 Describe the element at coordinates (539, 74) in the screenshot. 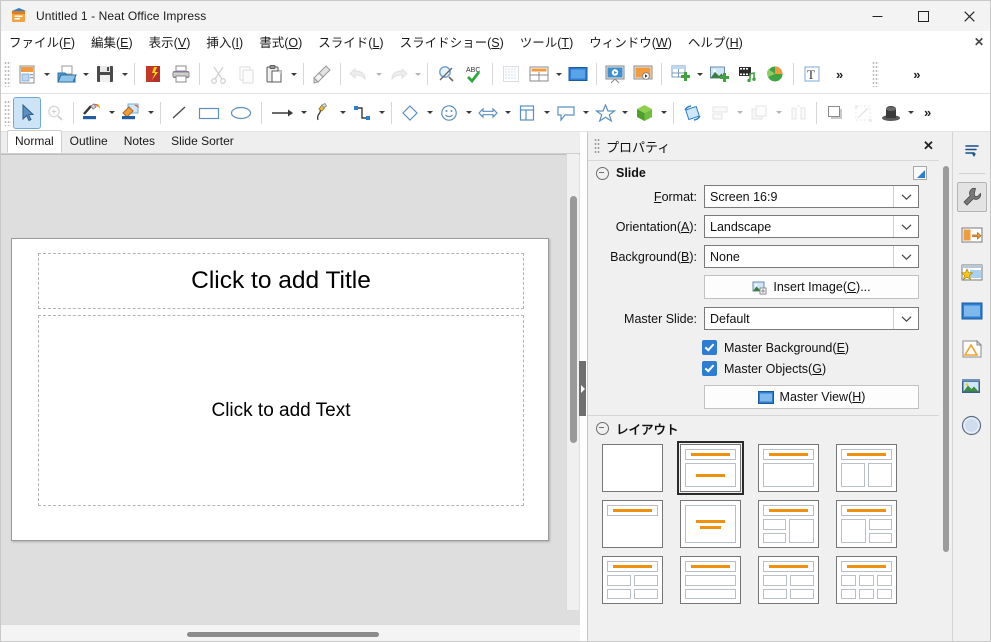

I see `display-views-button` at that location.